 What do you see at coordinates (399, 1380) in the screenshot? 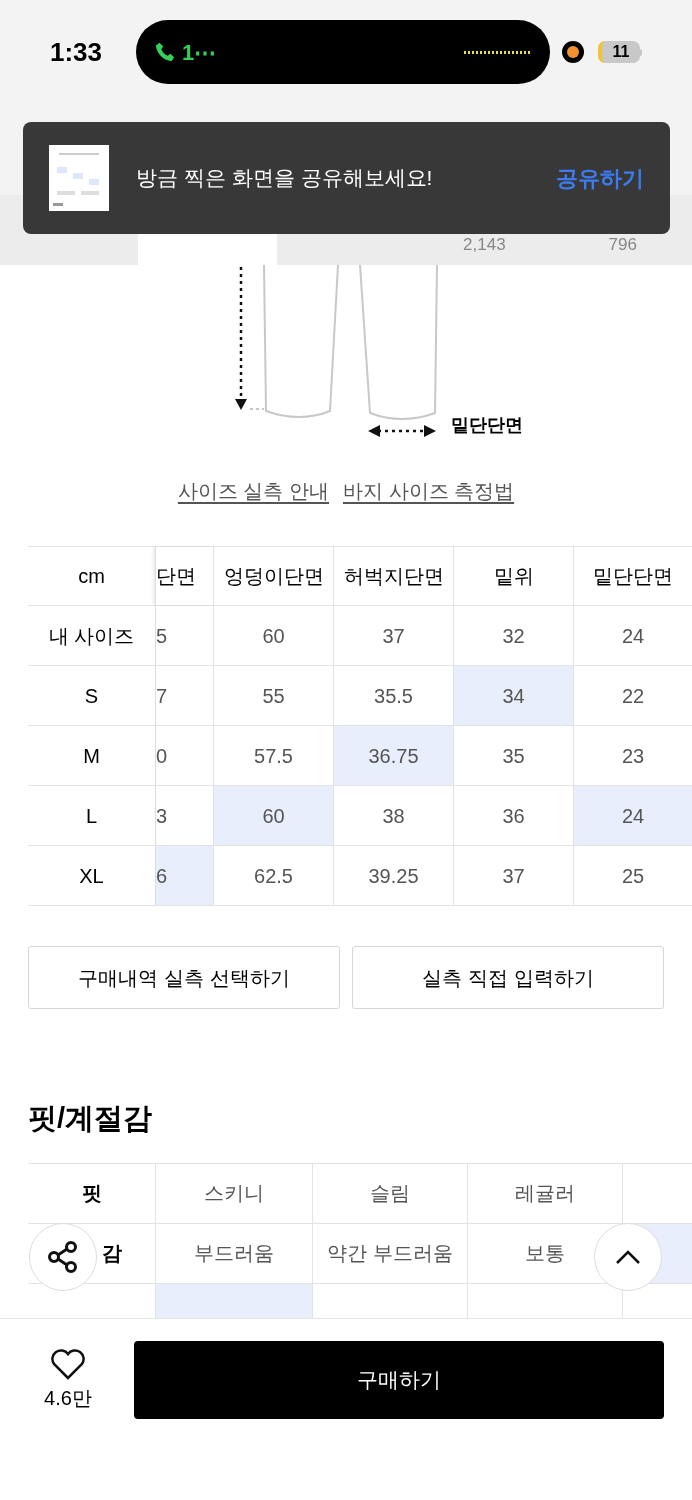
I see `buy-button: 구매하기` at bounding box center [399, 1380].